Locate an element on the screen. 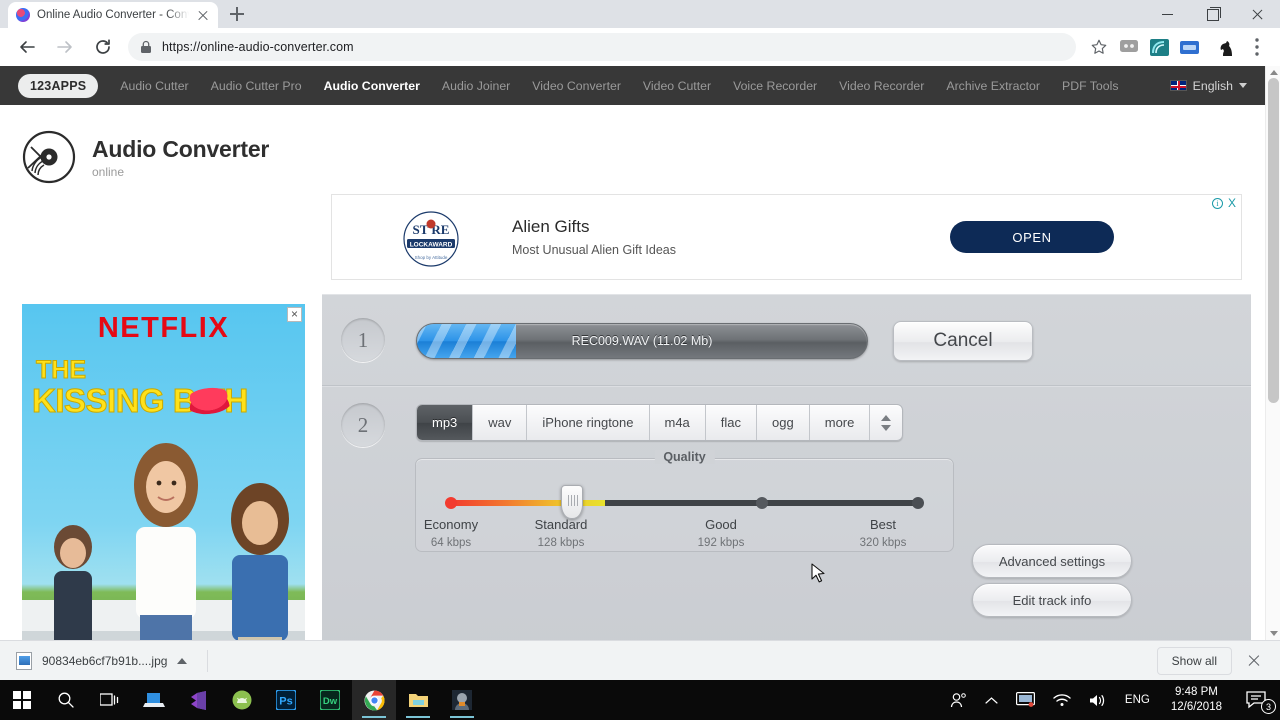  nav-link-voice-recorder: Voice Recorder is located at coordinates (775, 86).